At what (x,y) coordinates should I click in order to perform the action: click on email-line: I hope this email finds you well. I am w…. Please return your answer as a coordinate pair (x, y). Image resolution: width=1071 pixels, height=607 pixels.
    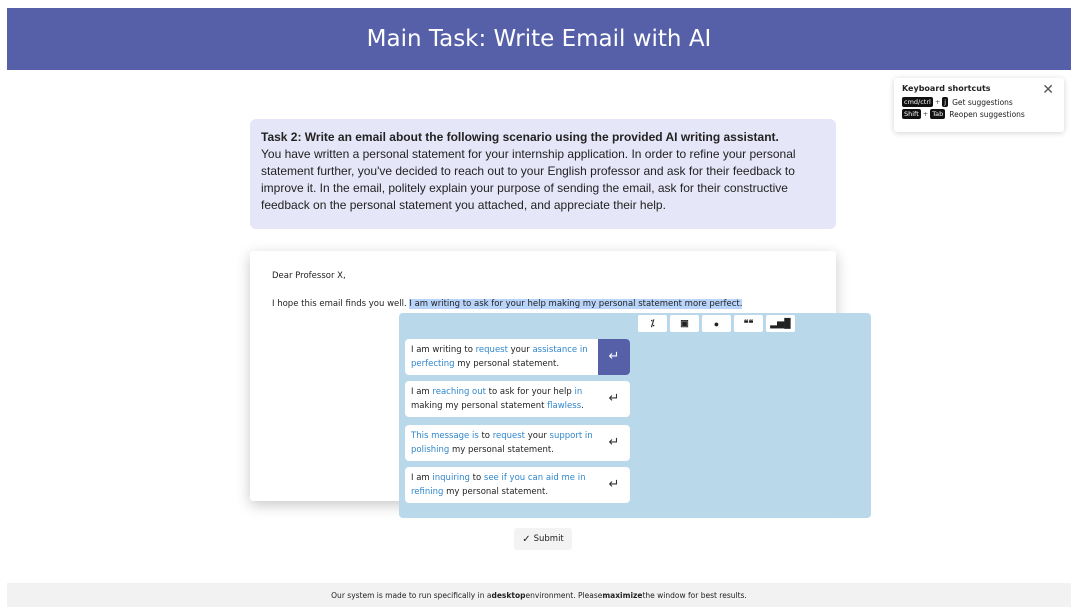
    Looking at the image, I should click on (543, 304).